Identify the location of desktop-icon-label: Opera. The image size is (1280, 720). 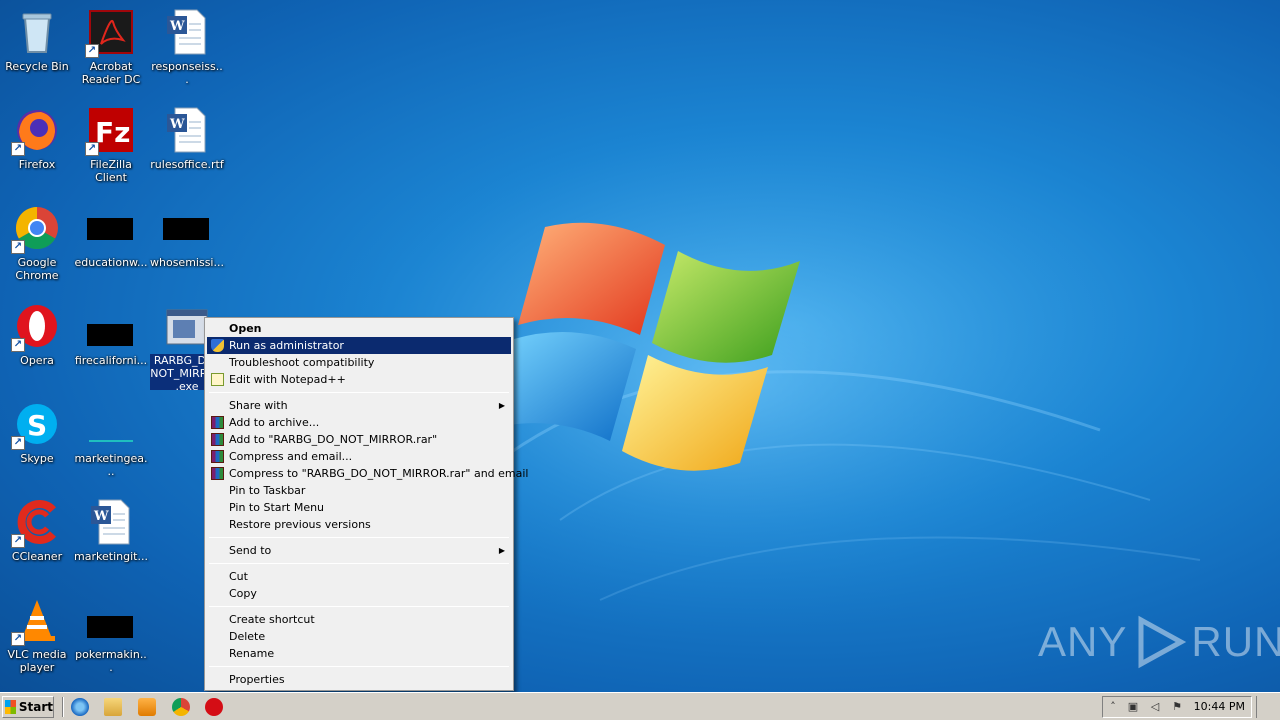
(37, 360).